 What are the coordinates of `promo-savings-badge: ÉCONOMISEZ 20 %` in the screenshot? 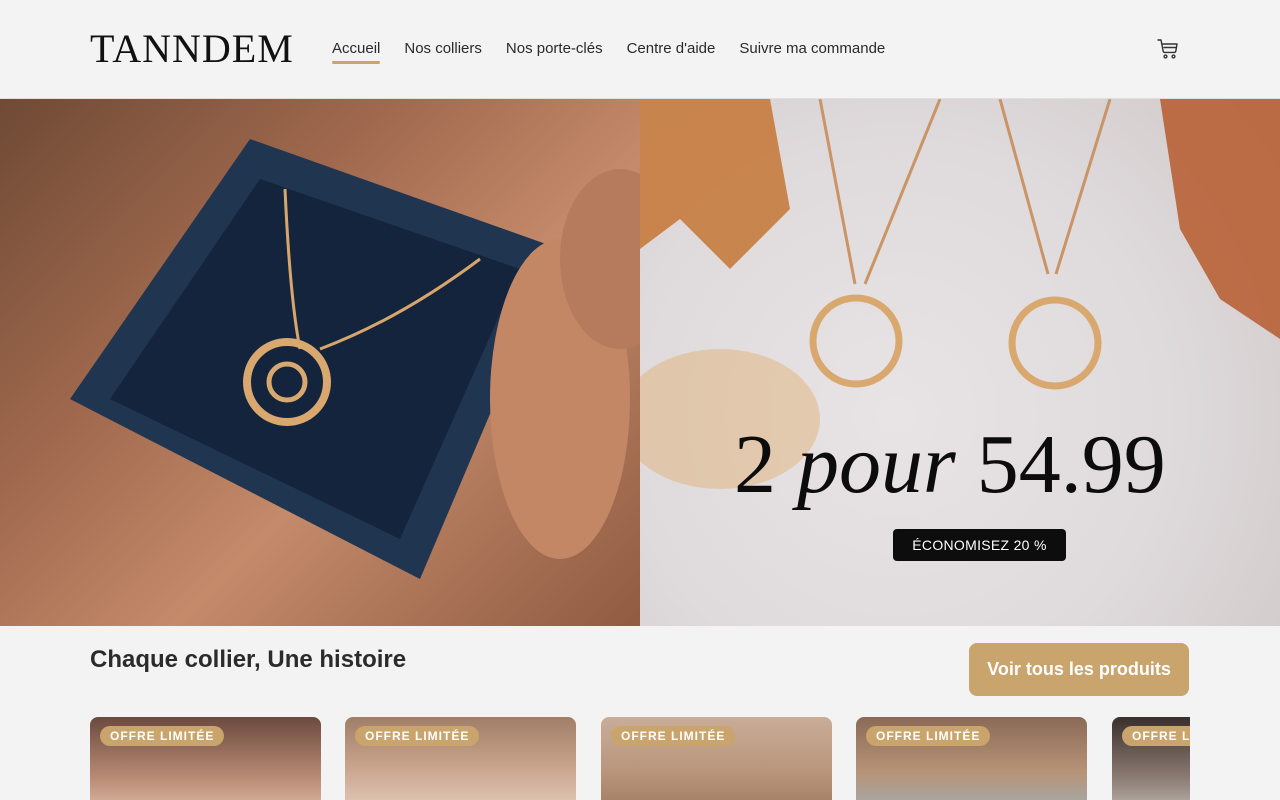 It's located at (979, 545).